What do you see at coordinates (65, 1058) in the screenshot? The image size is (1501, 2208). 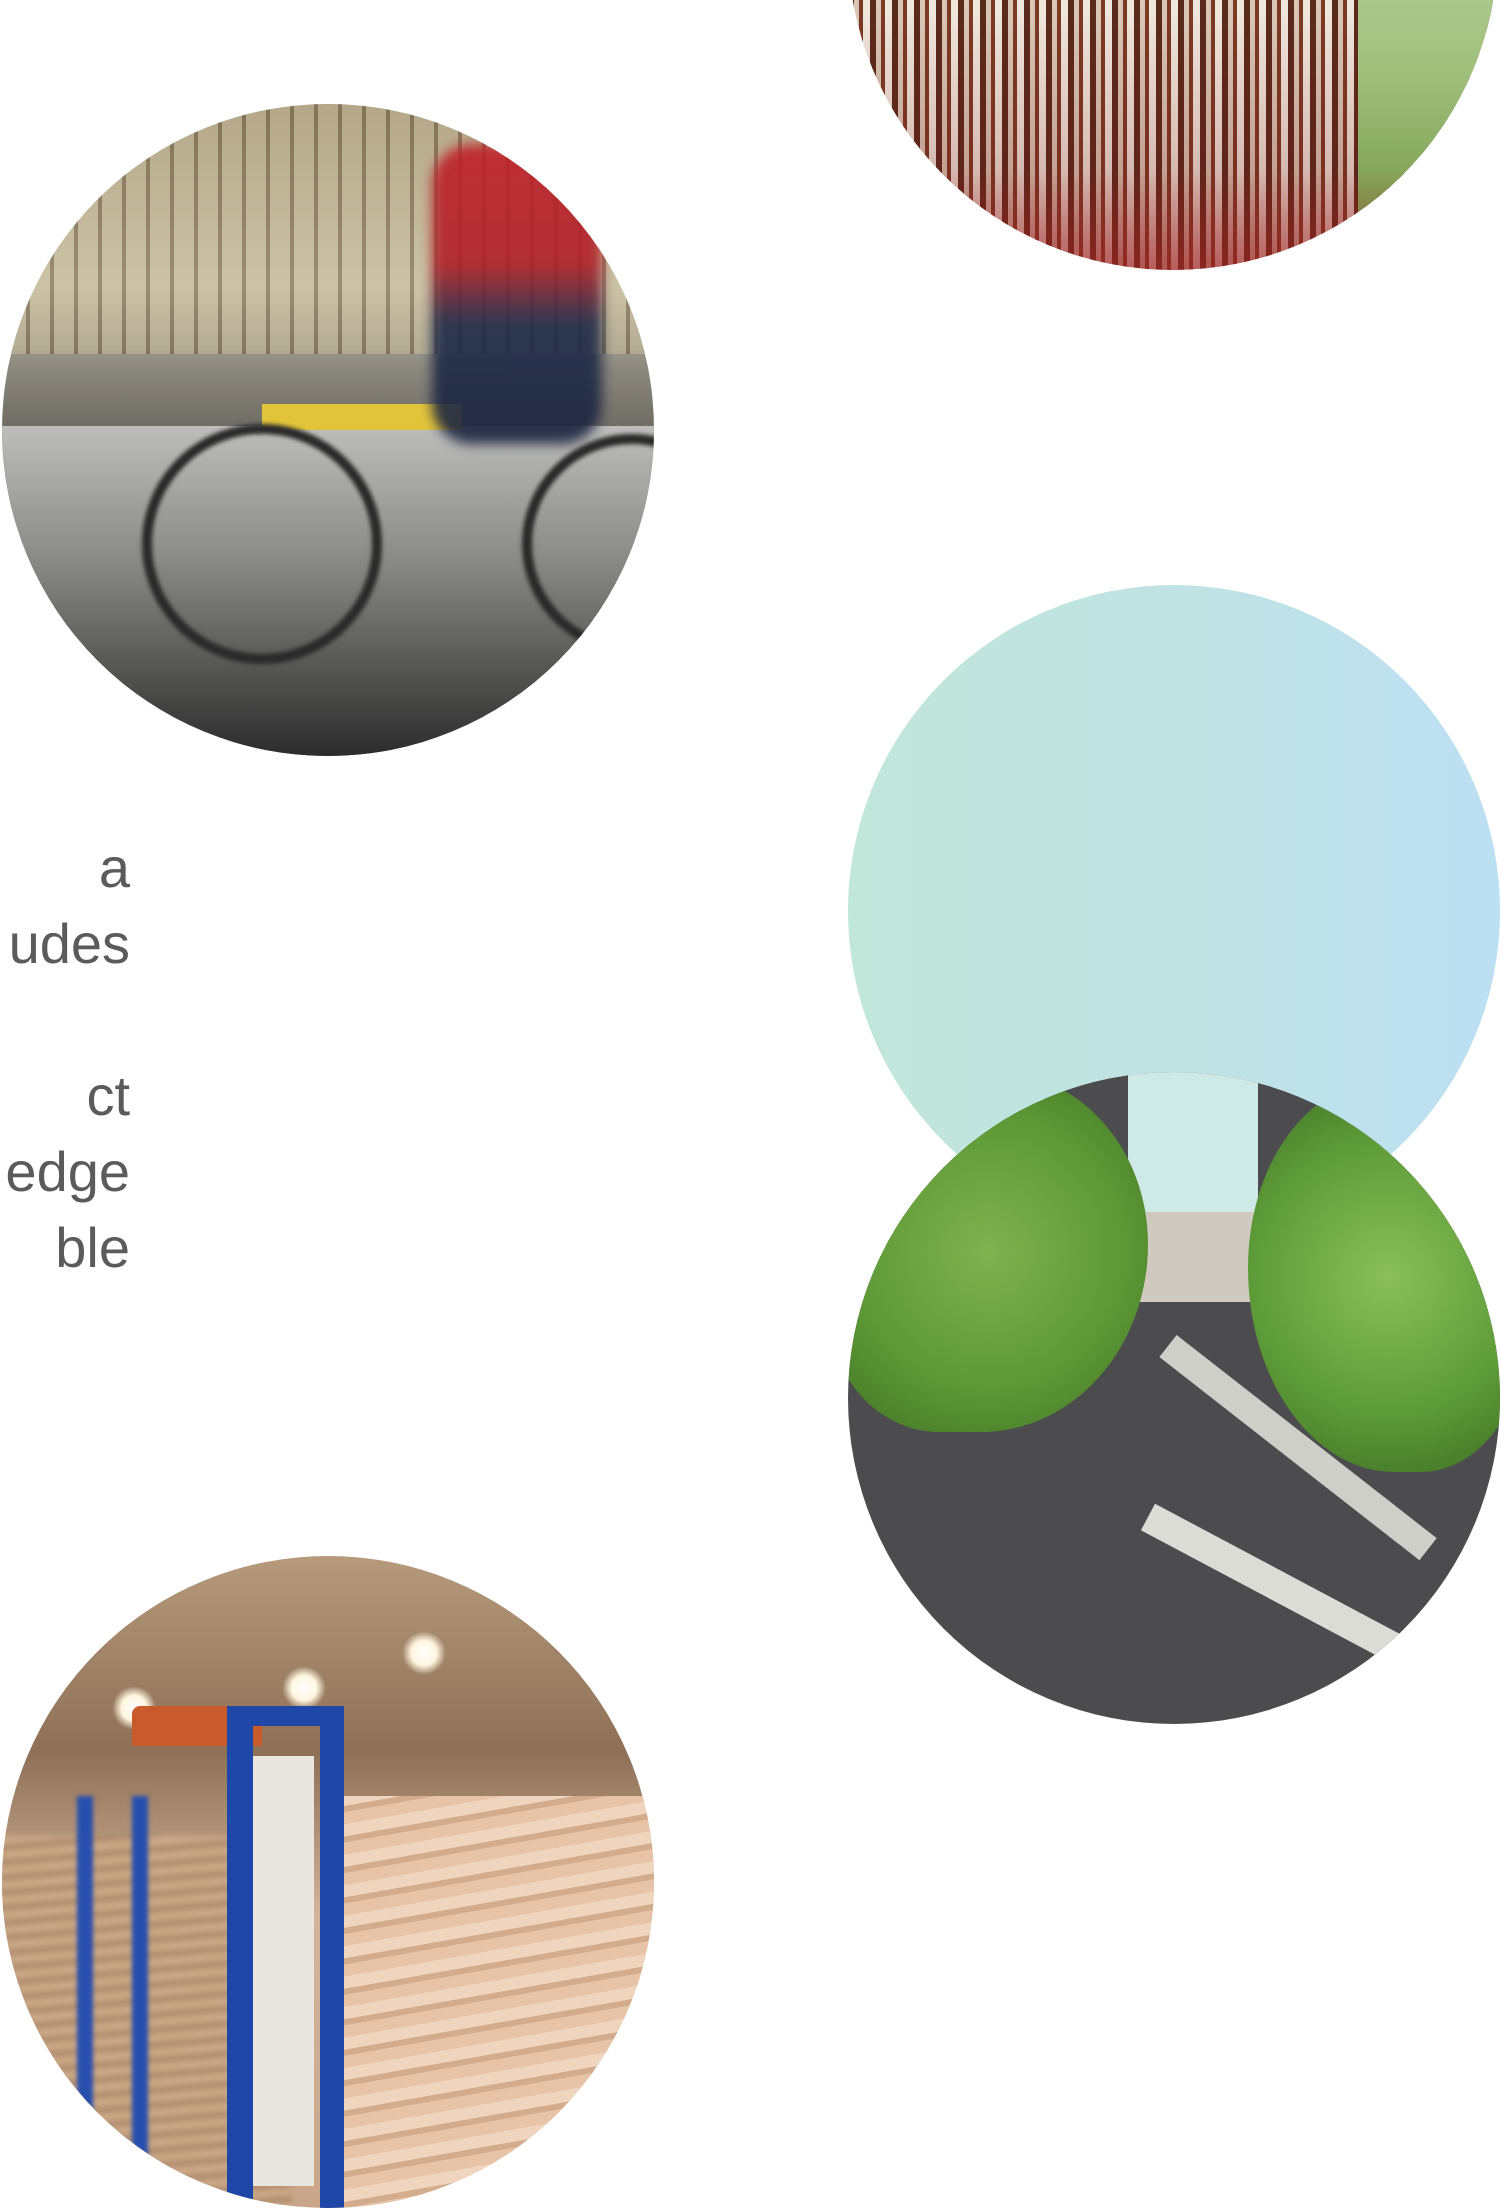 I see `body-text-cropped: a udes ct edge ble` at bounding box center [65, 1058].